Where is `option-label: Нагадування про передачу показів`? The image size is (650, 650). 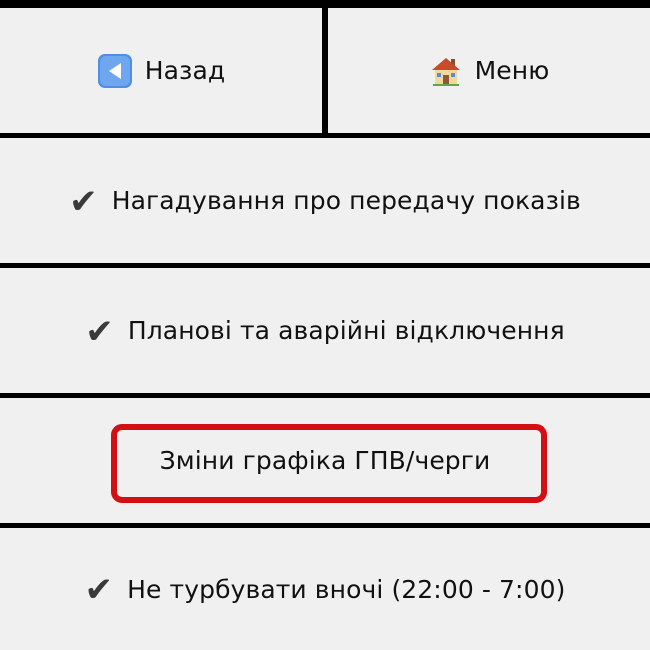
option-label: Нагадування про передачу показів is located at coordinates (346, 200).